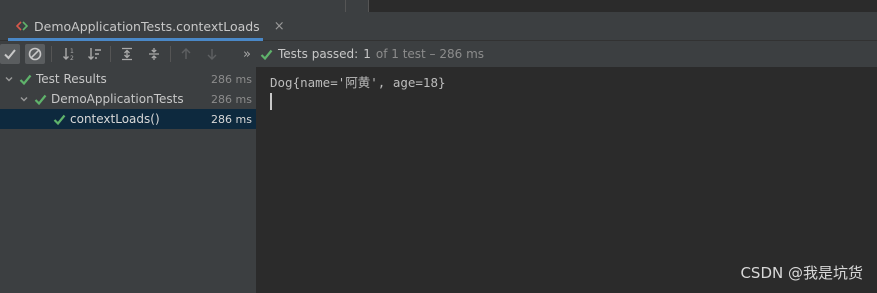 Image resolution: width=877 pixels, height=293 pixels. Describe the element at coordinates (358, 82) in the screenshot. I see `console-line: Dog{name='阿黄', age=18}` at that location.